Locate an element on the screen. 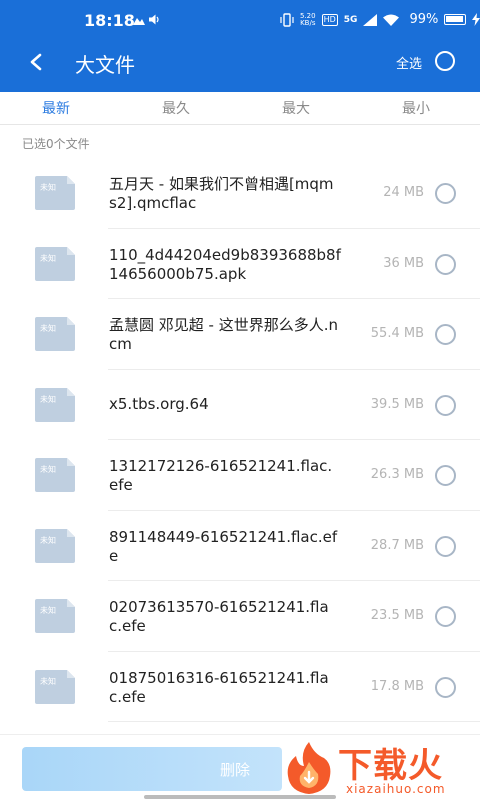 This screenshot has width=480, height=800. file-row: 未知 891148449-616521241.flac.efe 28.7 MB is located at coordinates (240, 546).